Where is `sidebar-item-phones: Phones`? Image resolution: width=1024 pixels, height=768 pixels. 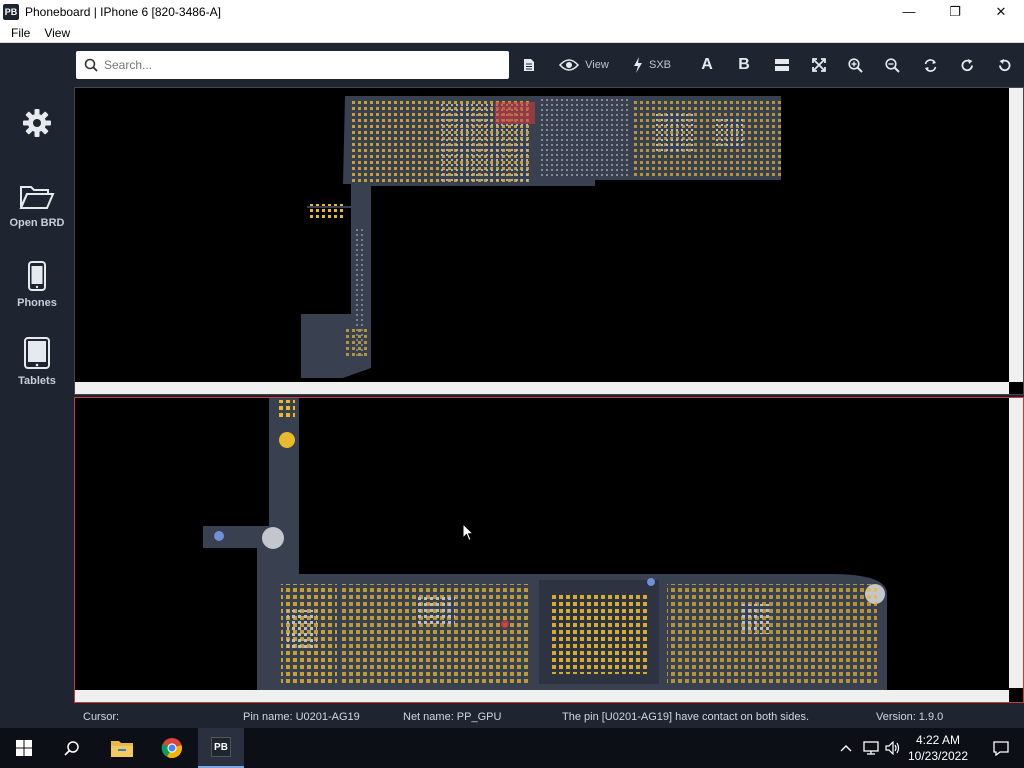 sidebar-item-phones: Phones is located at coordinates (37, 285).